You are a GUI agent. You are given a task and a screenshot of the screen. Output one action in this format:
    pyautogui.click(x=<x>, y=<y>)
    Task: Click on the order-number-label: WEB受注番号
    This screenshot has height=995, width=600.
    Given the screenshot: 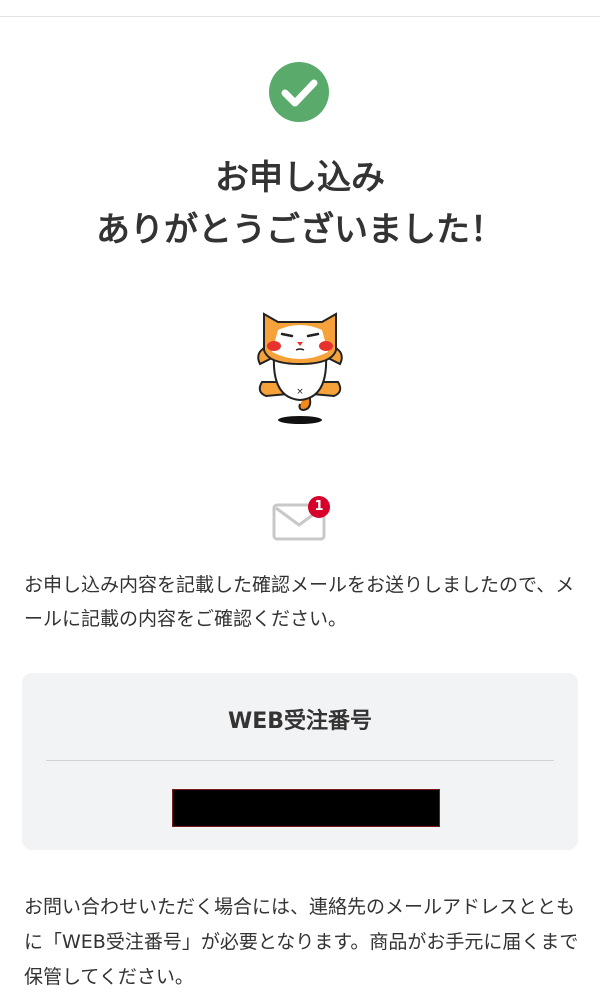 What is the action you would take?
    pyautogui.click(x=300, y=721)
    